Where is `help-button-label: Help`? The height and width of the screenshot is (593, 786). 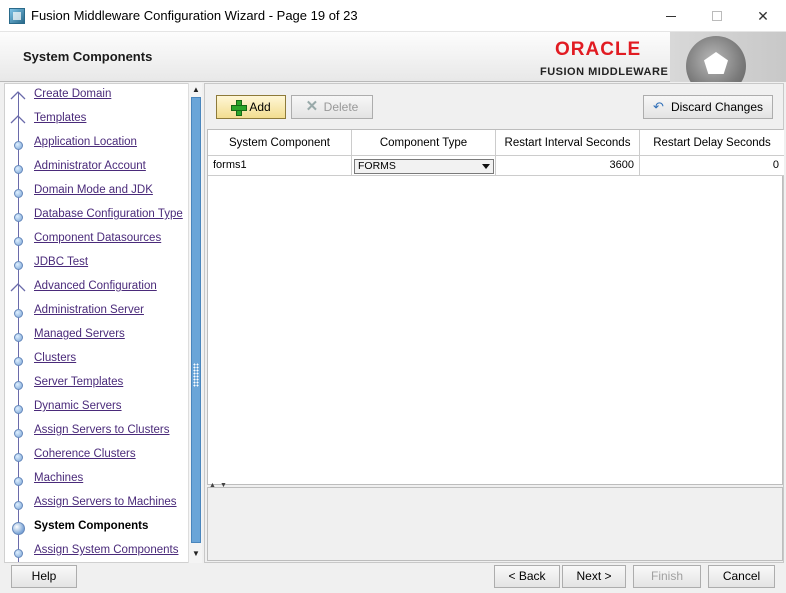 help-button-label: Help is located at coordinates (44, 576).